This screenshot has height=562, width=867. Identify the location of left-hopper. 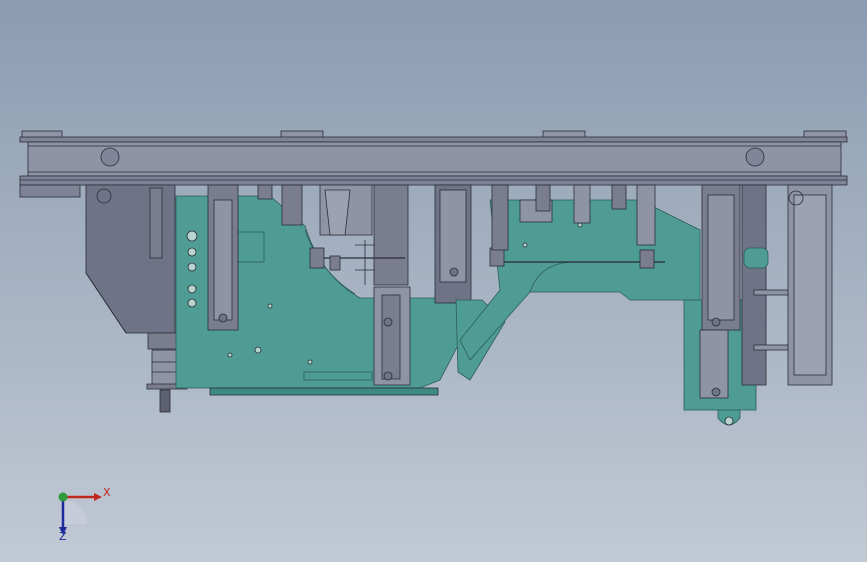
(97, 259).